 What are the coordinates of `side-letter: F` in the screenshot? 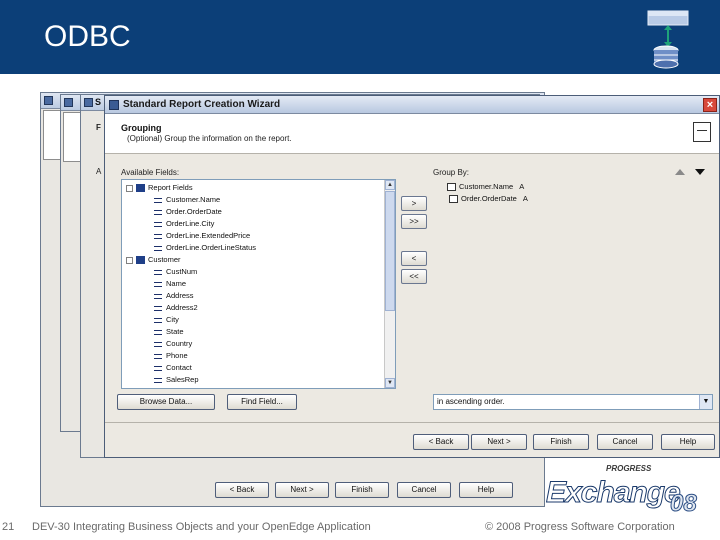 It's located at (98, 127).